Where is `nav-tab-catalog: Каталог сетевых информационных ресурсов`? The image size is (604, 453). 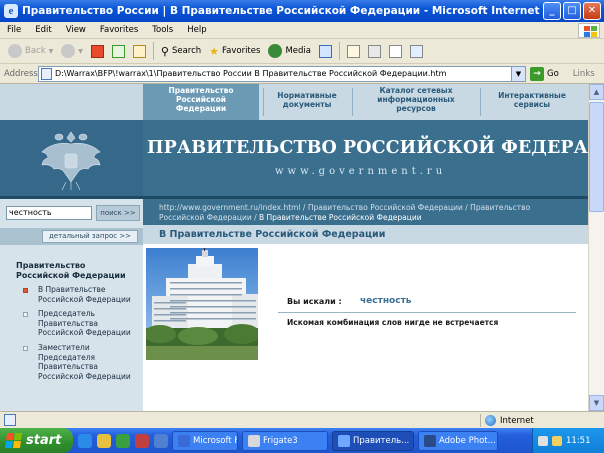
nav-tab-catalog: Каталог сетевых информационных ресурсов is located at coordinates (416, 102).